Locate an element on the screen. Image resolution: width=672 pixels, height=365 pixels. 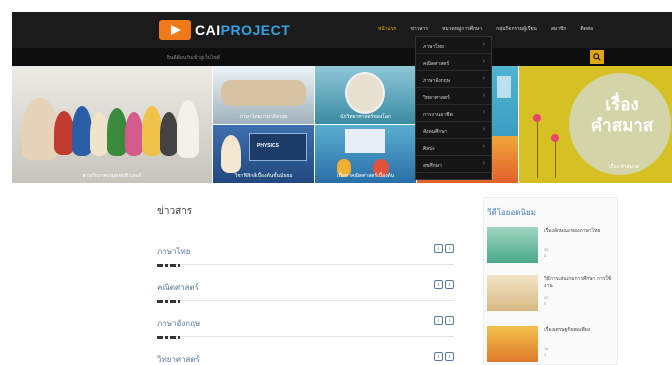
video-likes: 5 is located at coordinates (545, 303).